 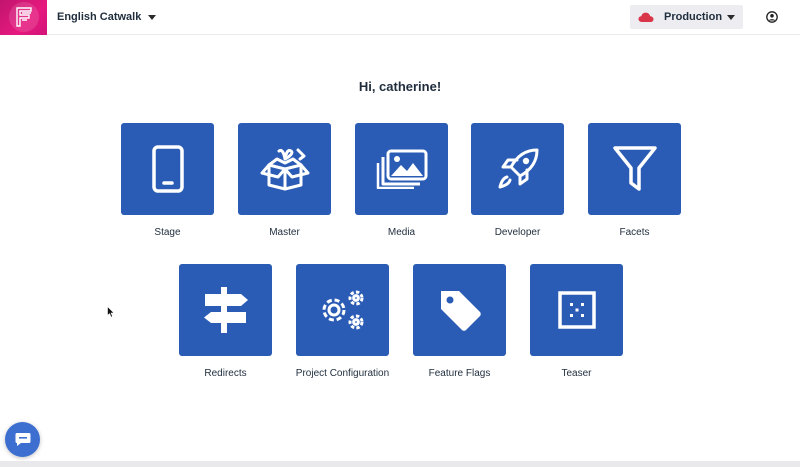 I want to click on dotted-square-icon, so click(x=576, y=310).